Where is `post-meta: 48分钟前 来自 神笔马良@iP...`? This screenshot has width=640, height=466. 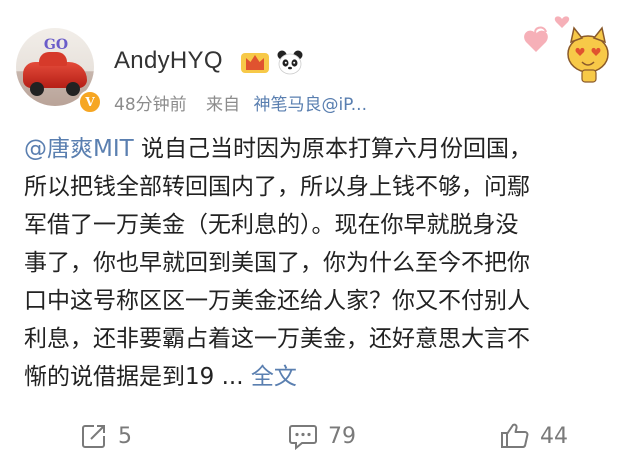 post-meta: 48分钟前 来自 神笔马良@iP... is located at coordinates (240, 102).